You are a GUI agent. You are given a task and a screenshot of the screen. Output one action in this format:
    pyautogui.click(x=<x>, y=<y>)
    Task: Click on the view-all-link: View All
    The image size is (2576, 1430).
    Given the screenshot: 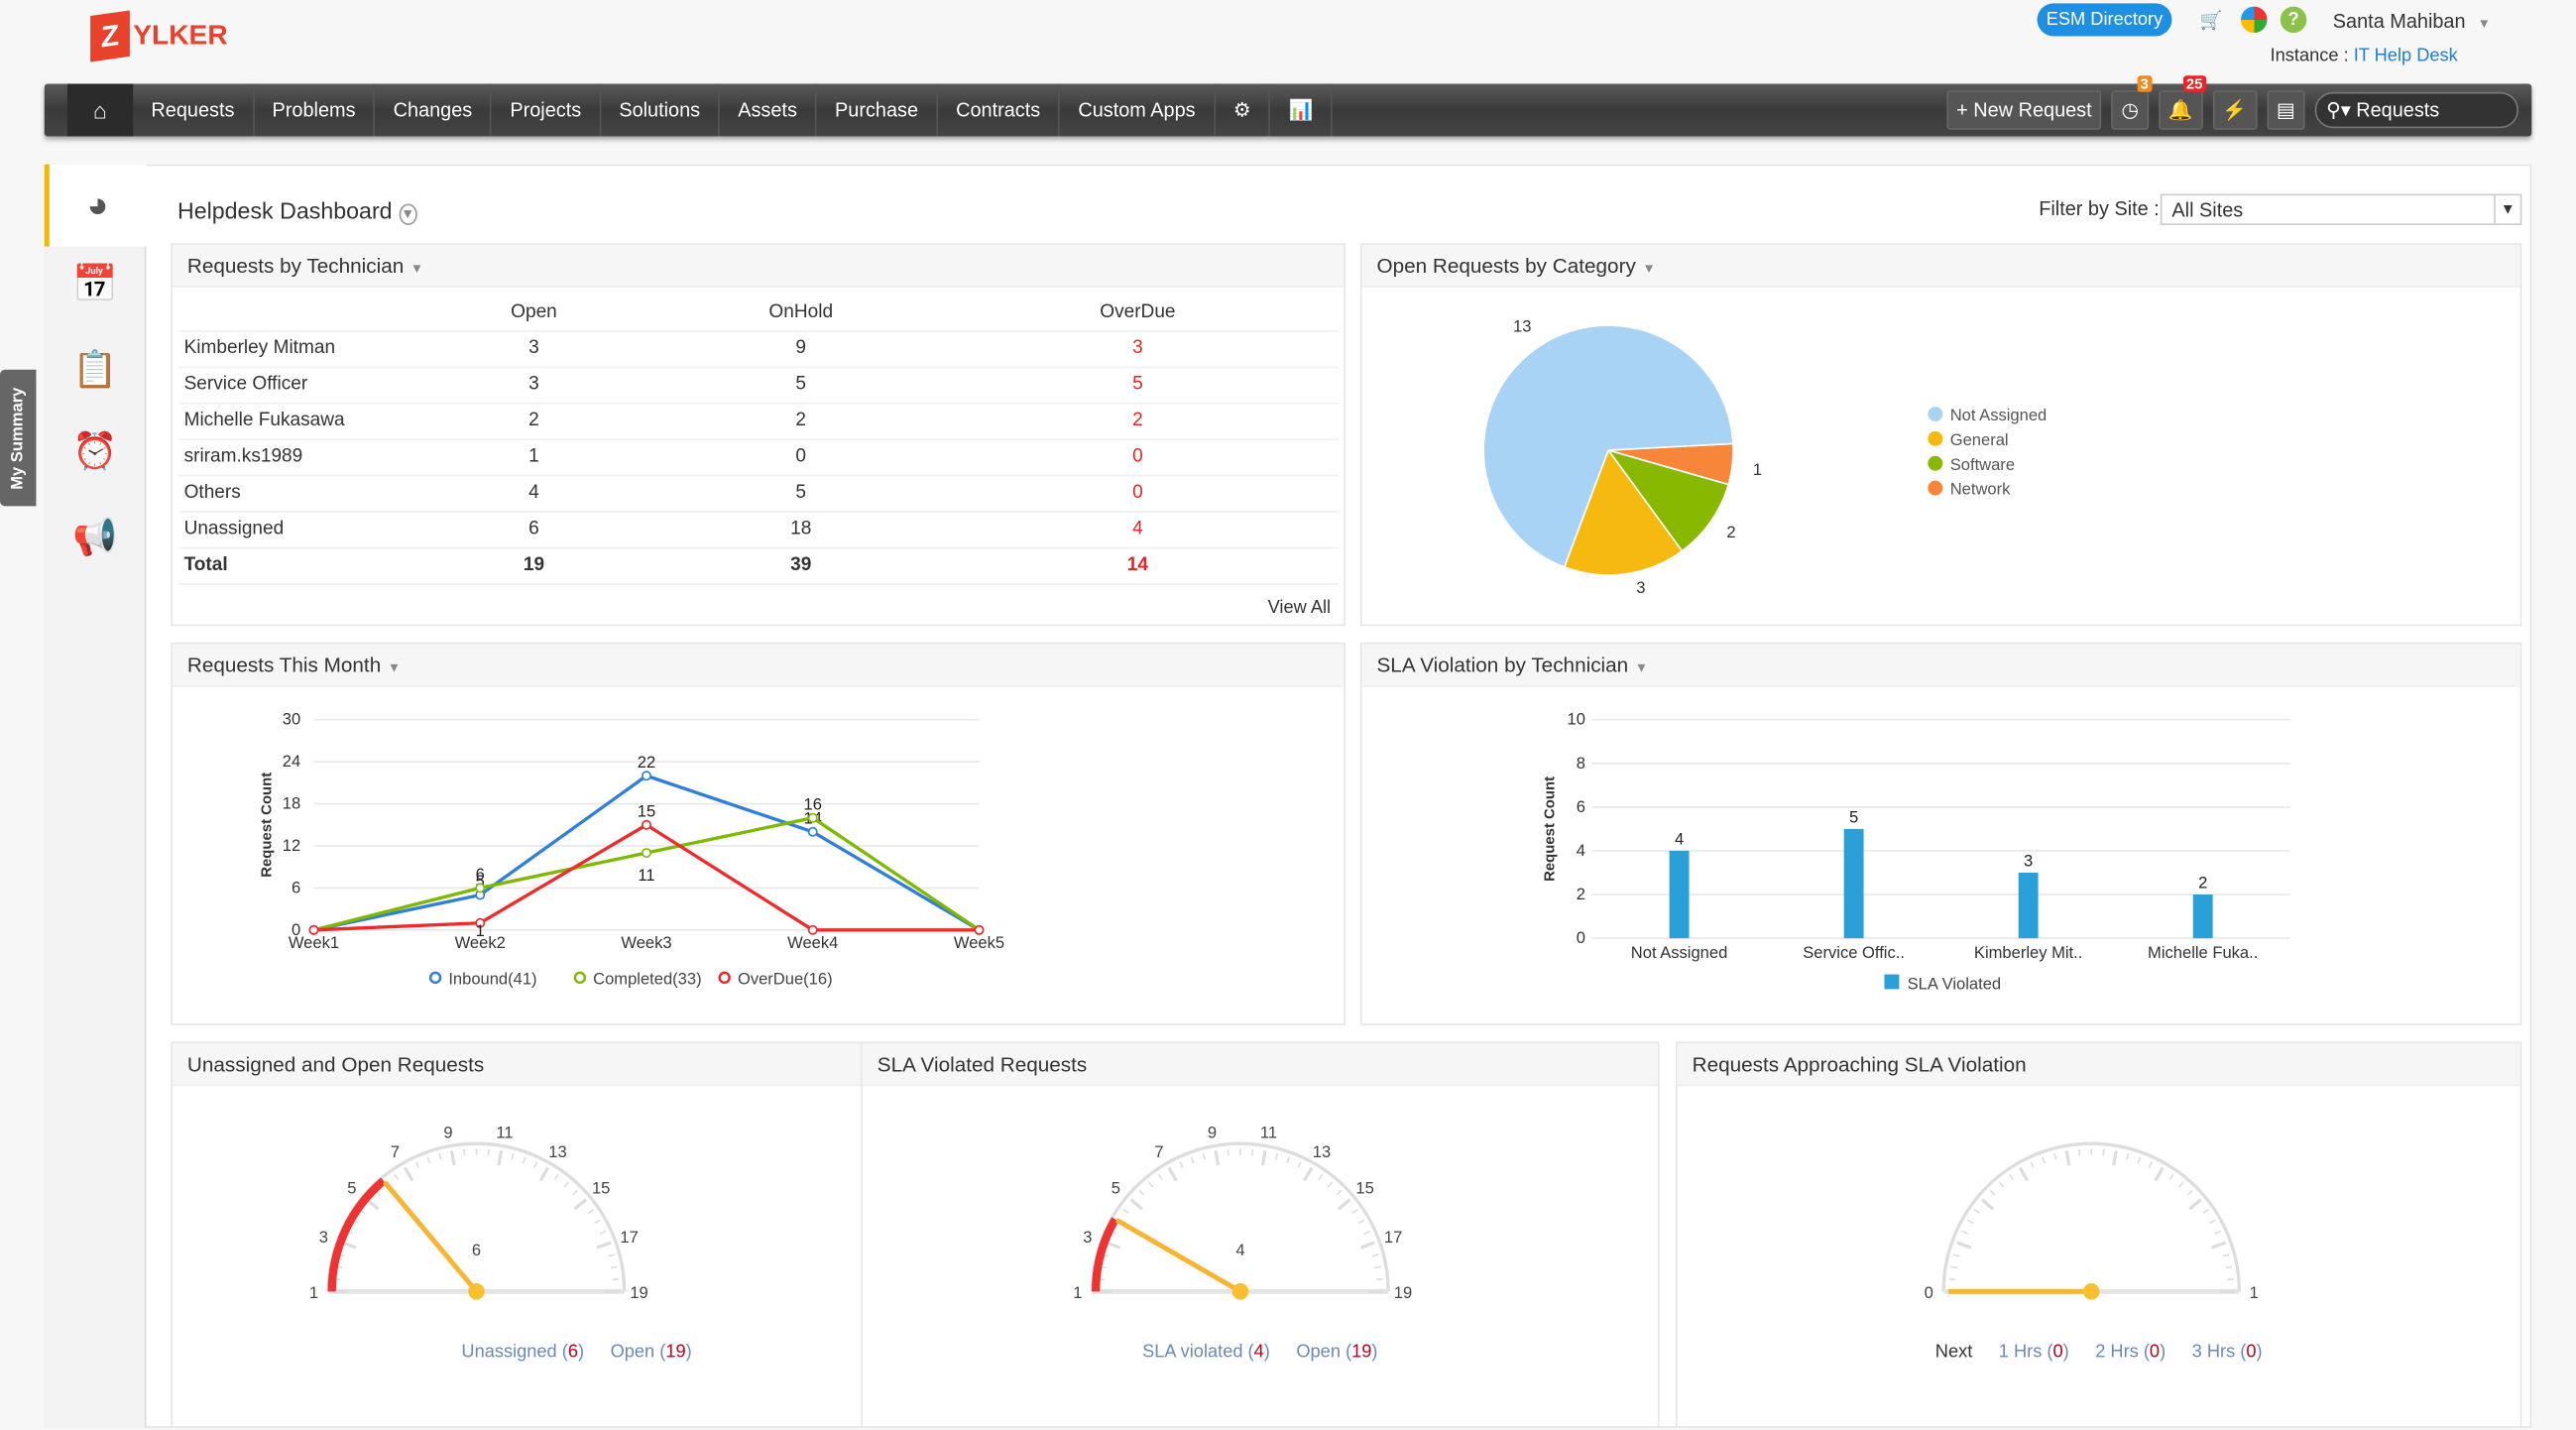 What is the action you would take?
    pyautogui.click(x=1300, y=608)
    